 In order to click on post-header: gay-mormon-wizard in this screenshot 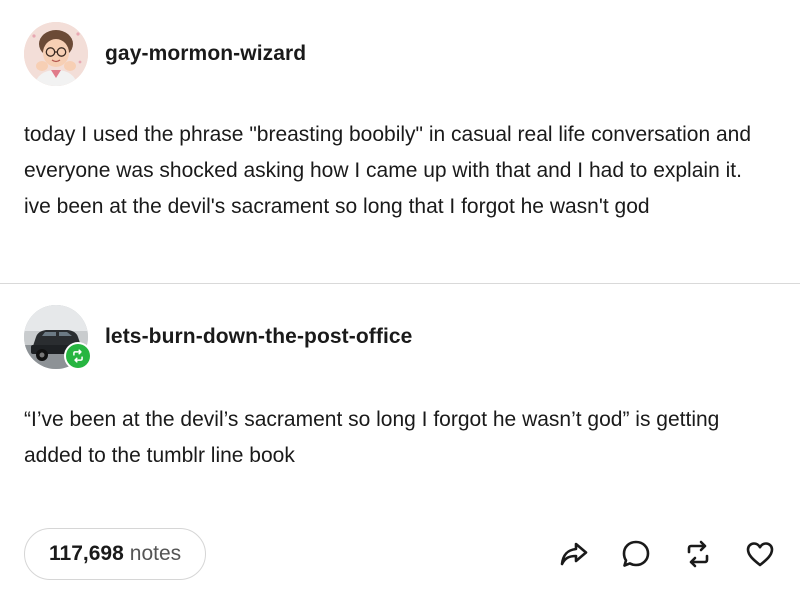, I will do `click(165, 54)`.